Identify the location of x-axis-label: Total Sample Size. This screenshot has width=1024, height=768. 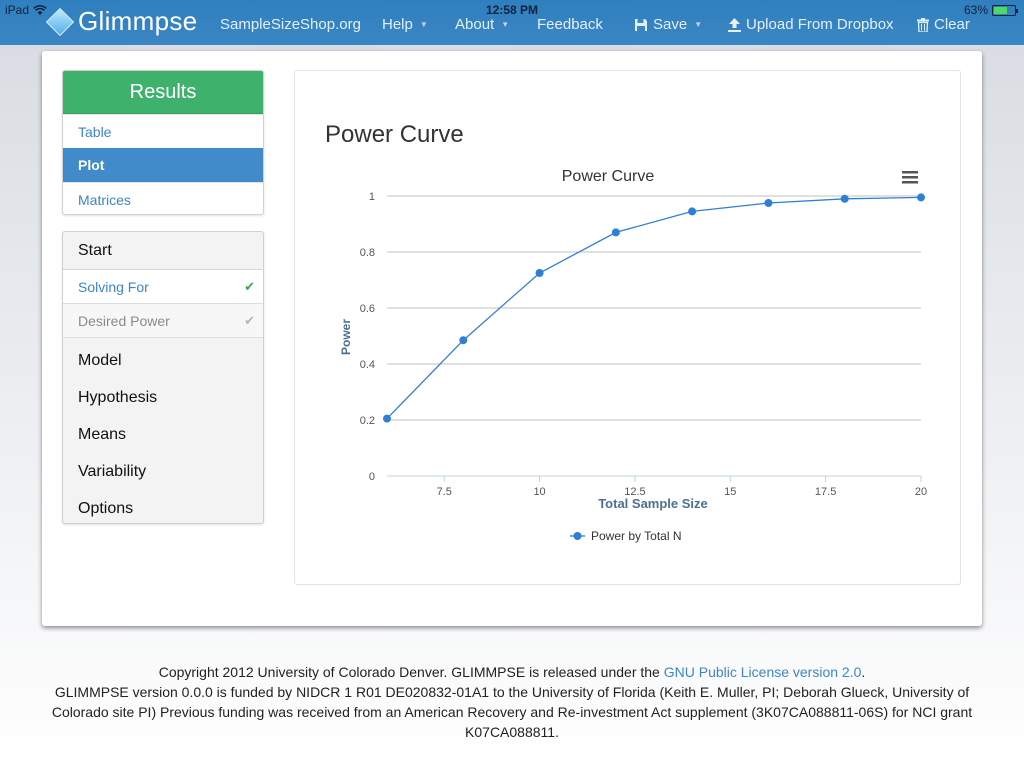
(653, 503).